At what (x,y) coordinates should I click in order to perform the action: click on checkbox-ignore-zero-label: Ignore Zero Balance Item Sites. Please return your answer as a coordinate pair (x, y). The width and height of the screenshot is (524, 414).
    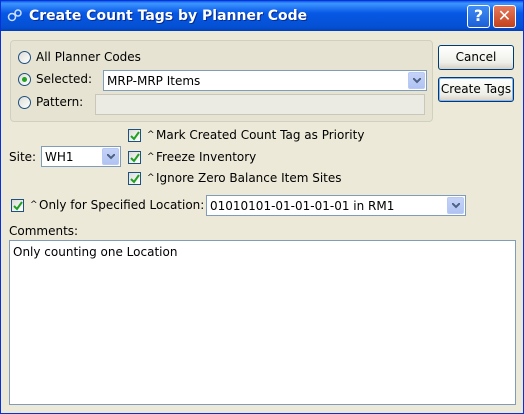
    Looking at the image, I should click on (249, 178).